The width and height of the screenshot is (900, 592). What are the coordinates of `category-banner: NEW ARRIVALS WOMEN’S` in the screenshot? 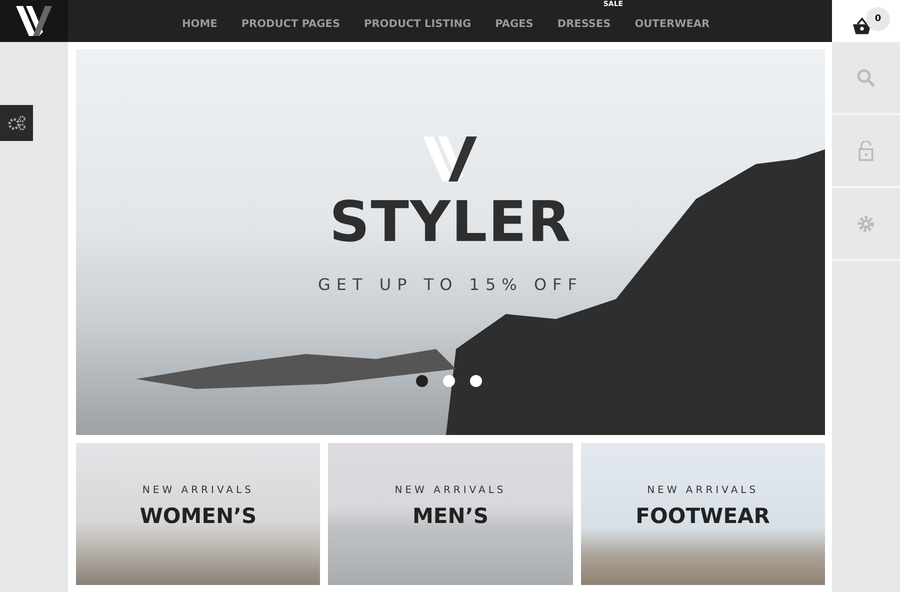 It's located at (198, 514).